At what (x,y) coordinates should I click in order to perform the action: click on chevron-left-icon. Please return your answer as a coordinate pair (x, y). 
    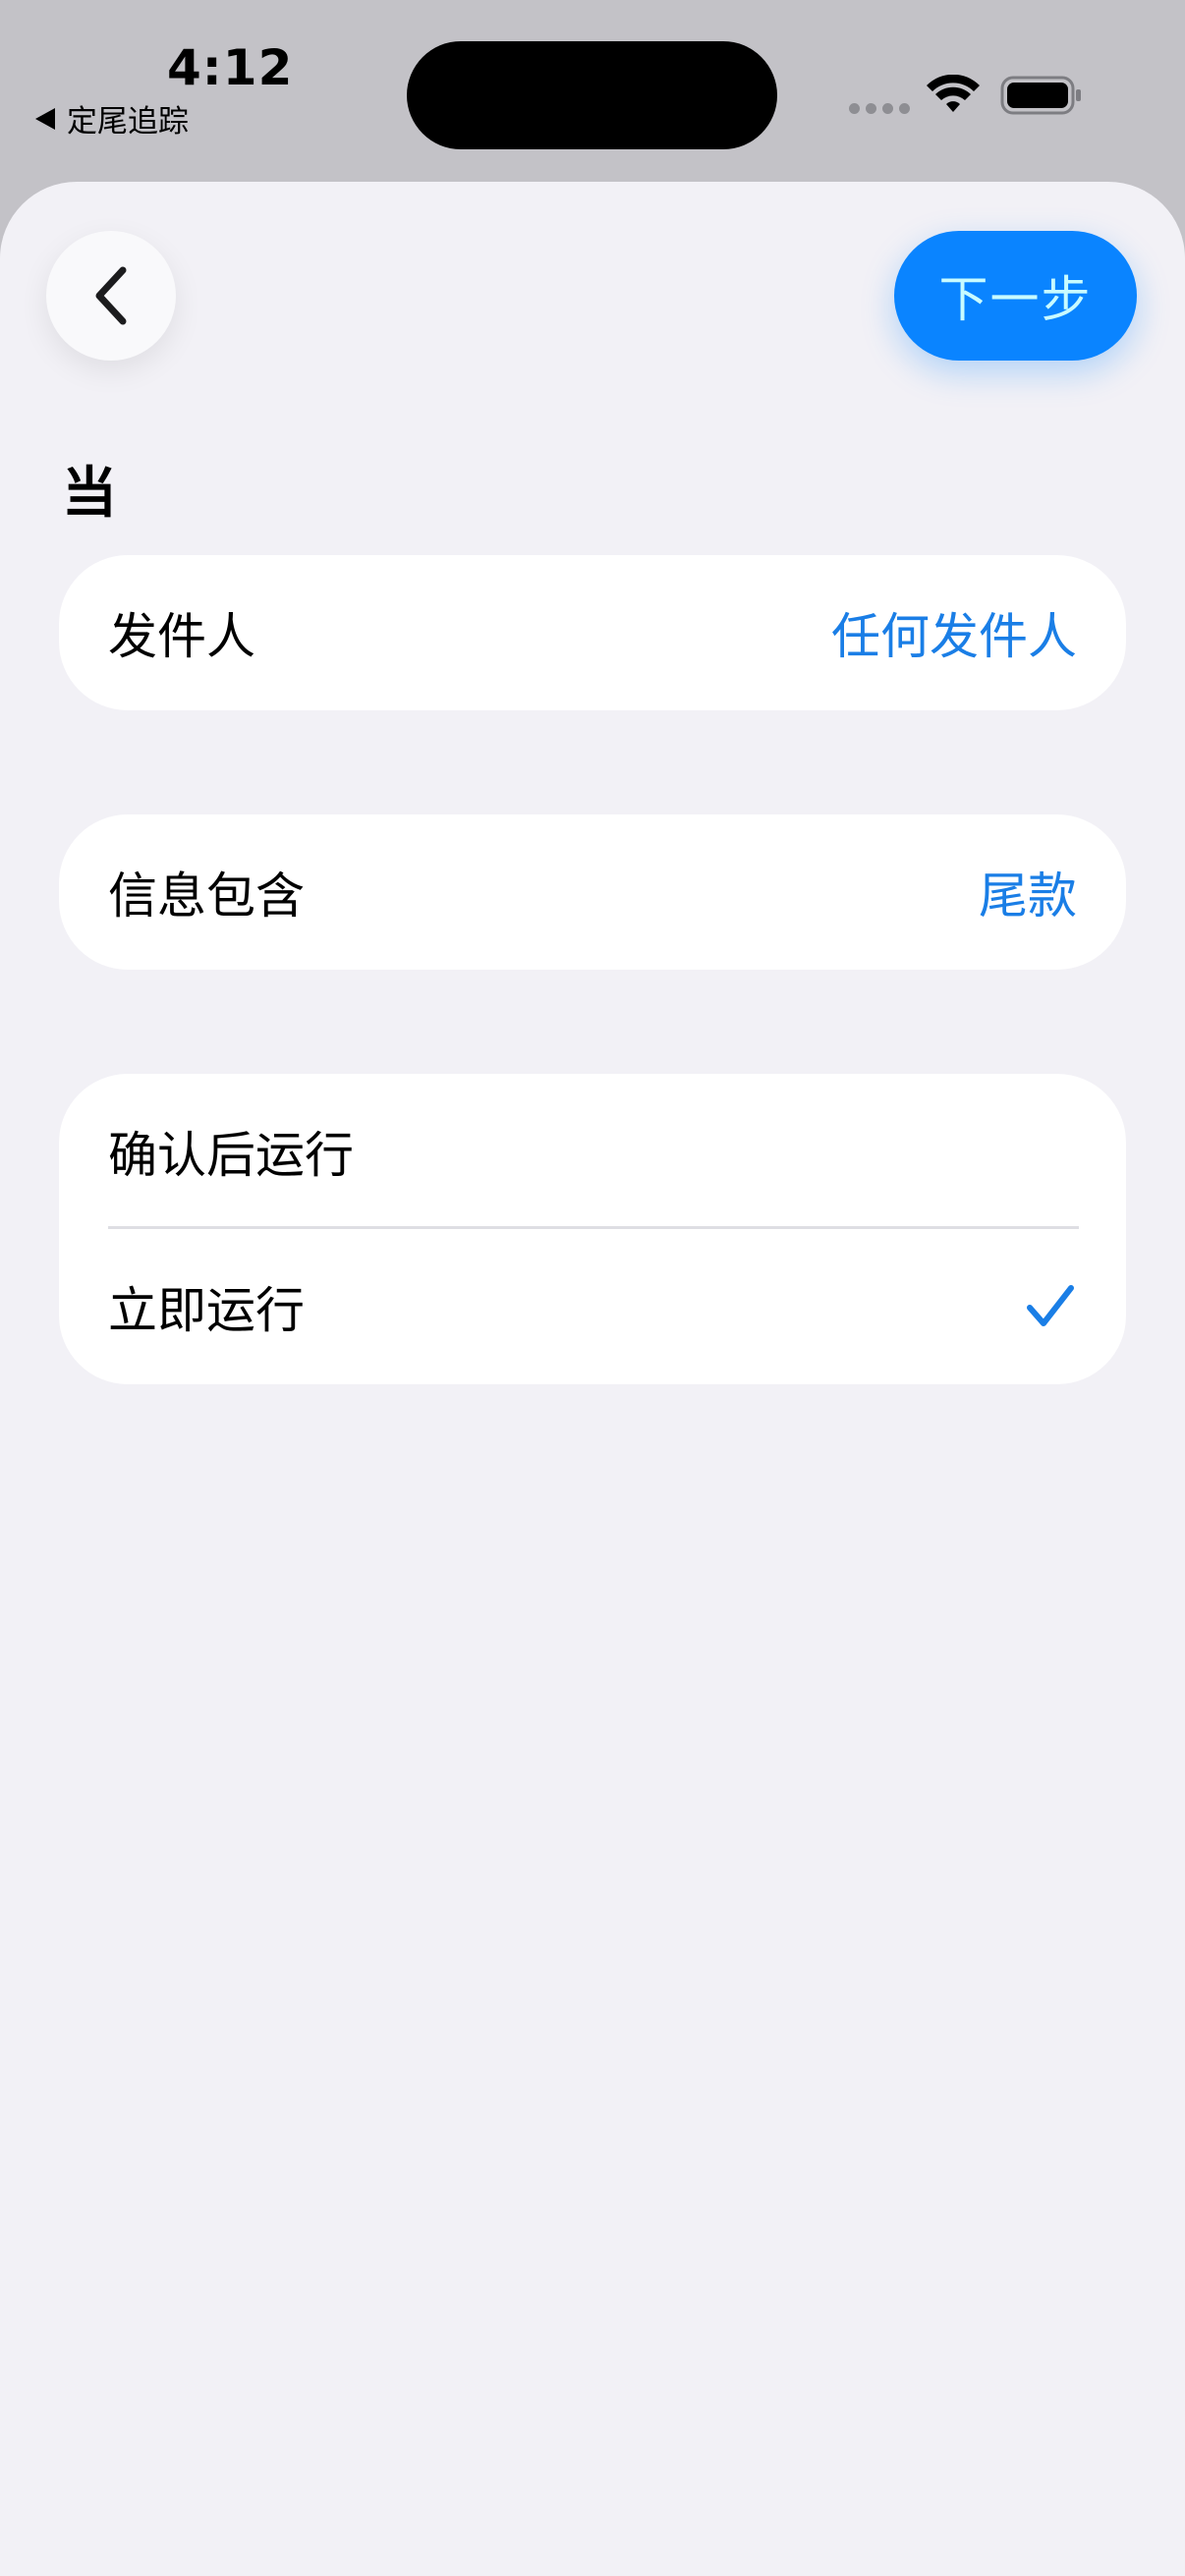
    Looking at the image, I should click on (111, 295).